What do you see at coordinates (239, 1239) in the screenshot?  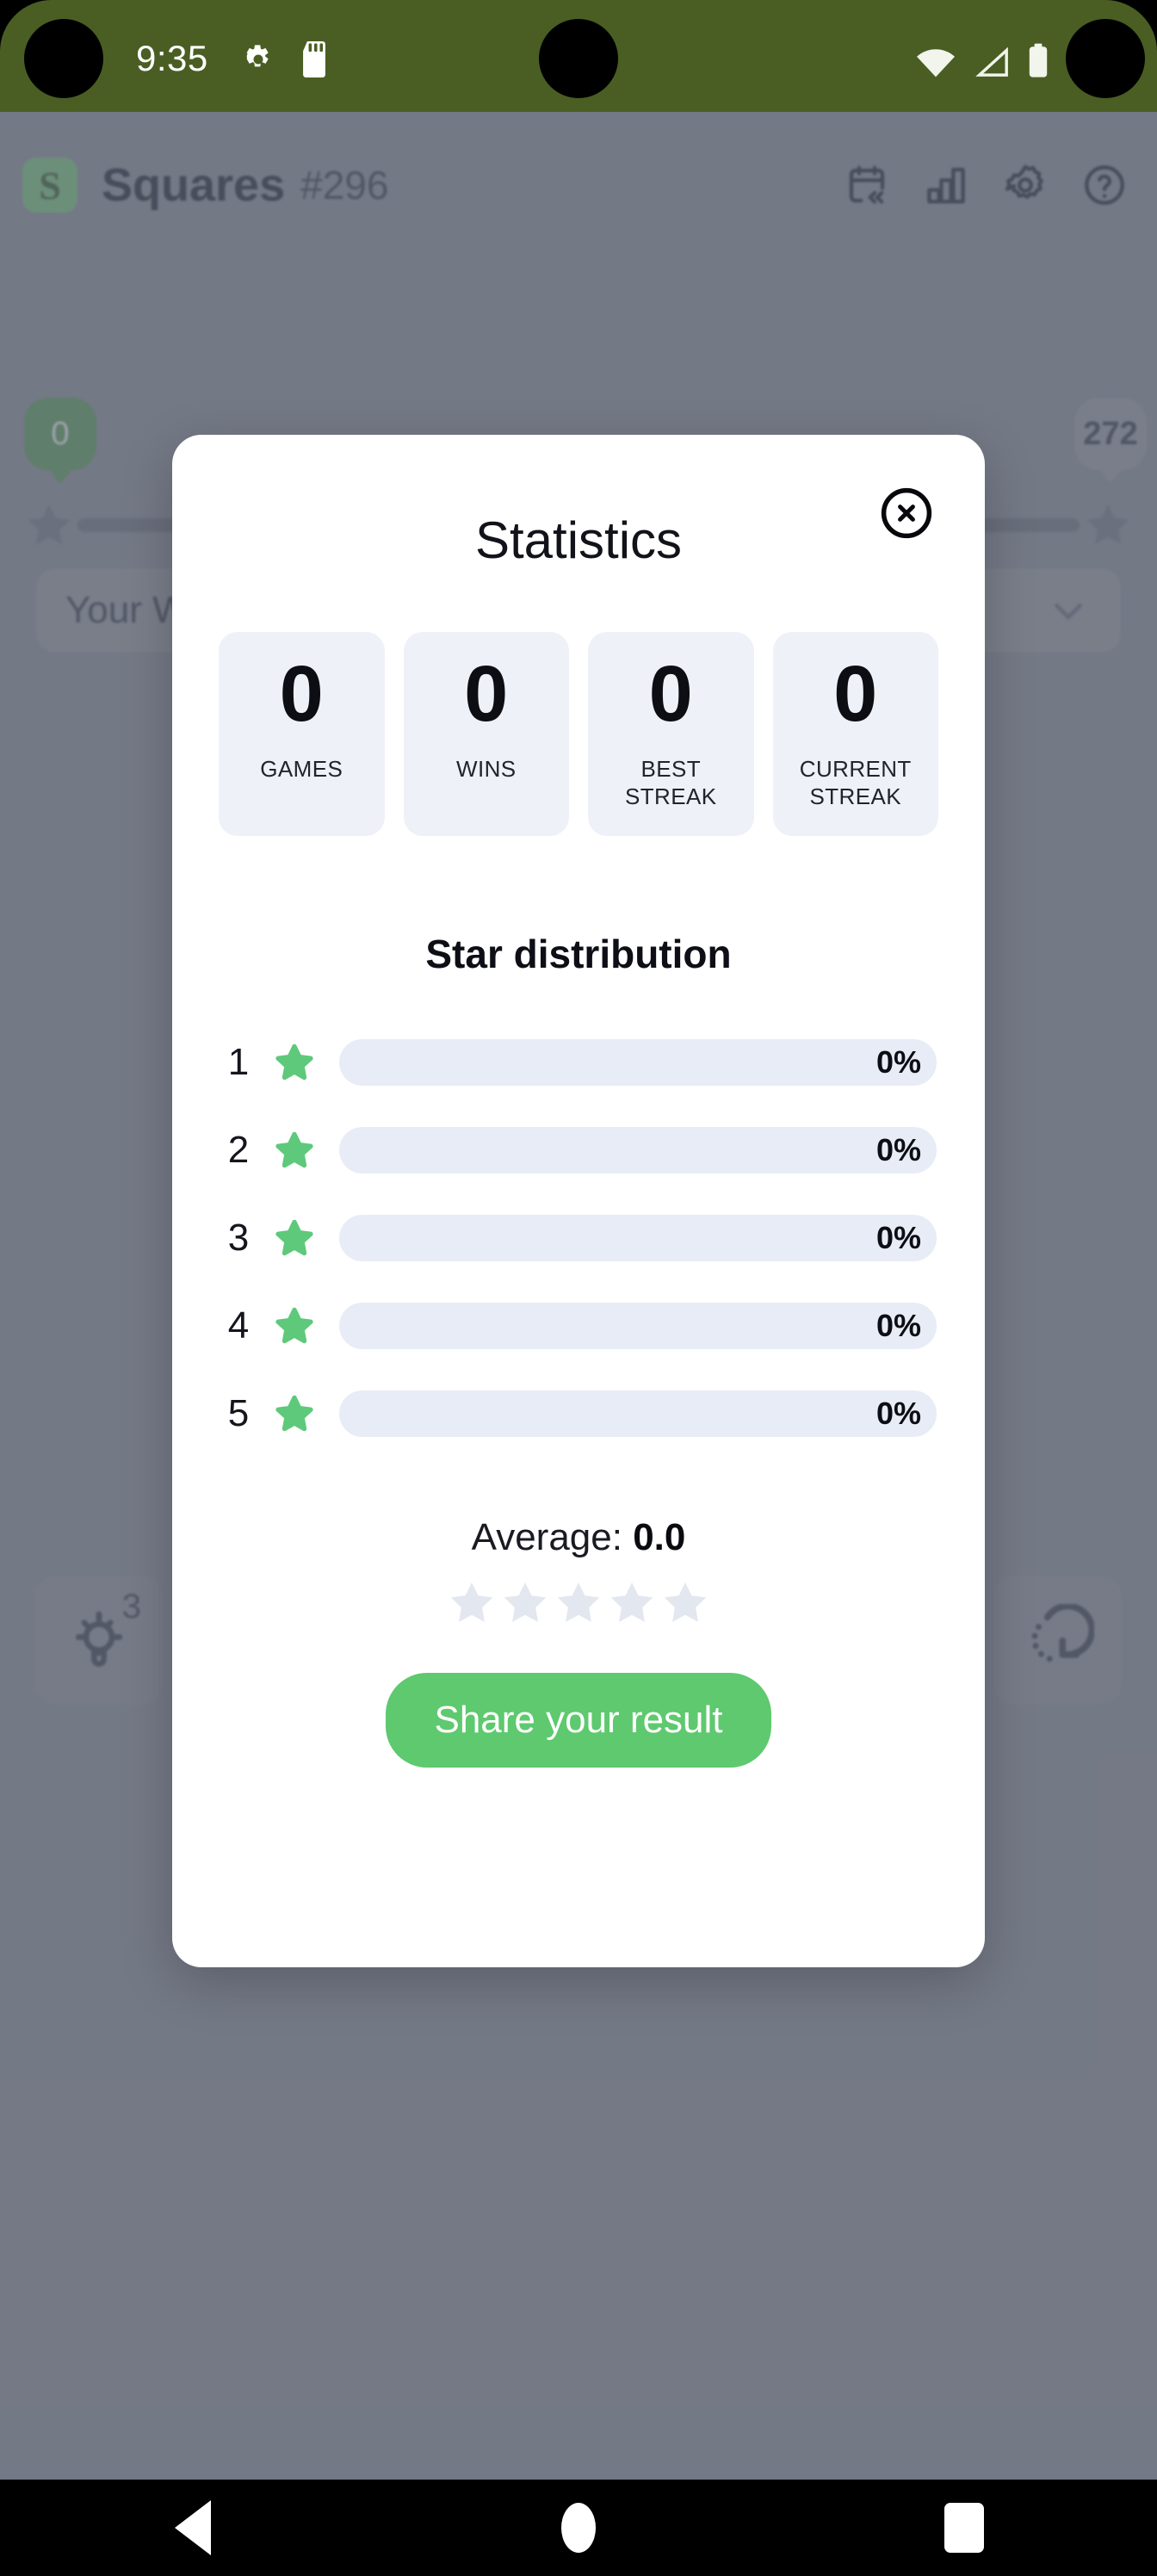 I see `distribution-category: 3` at bounding box center [239, 1239].